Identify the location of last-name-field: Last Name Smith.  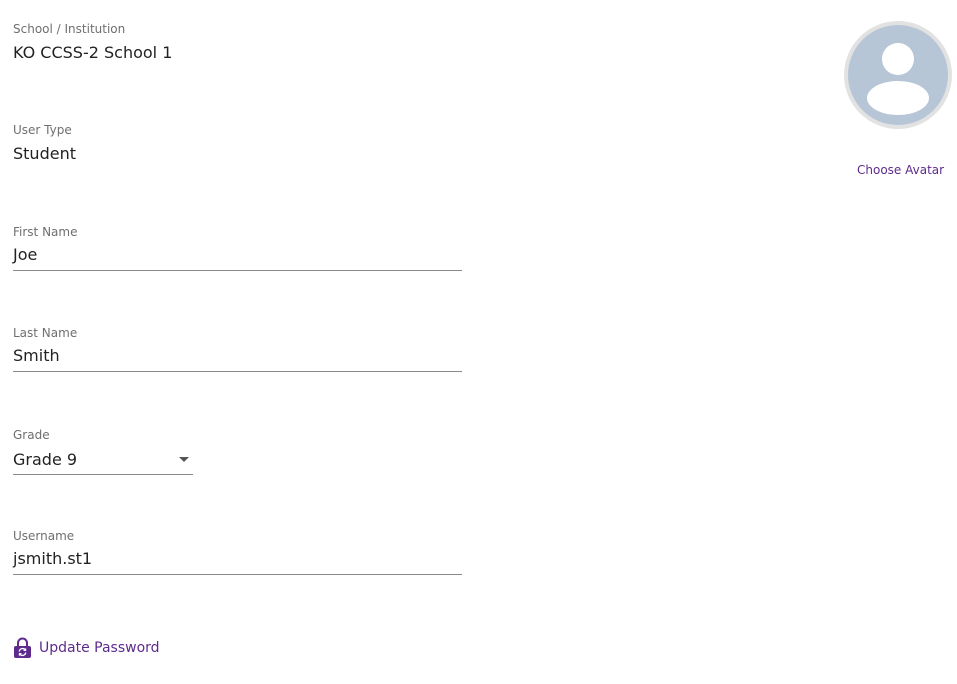
(237, 349).